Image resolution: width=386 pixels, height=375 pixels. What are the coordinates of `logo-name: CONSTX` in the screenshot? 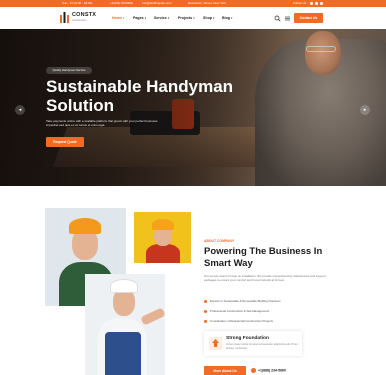 It's located at (84, 15).